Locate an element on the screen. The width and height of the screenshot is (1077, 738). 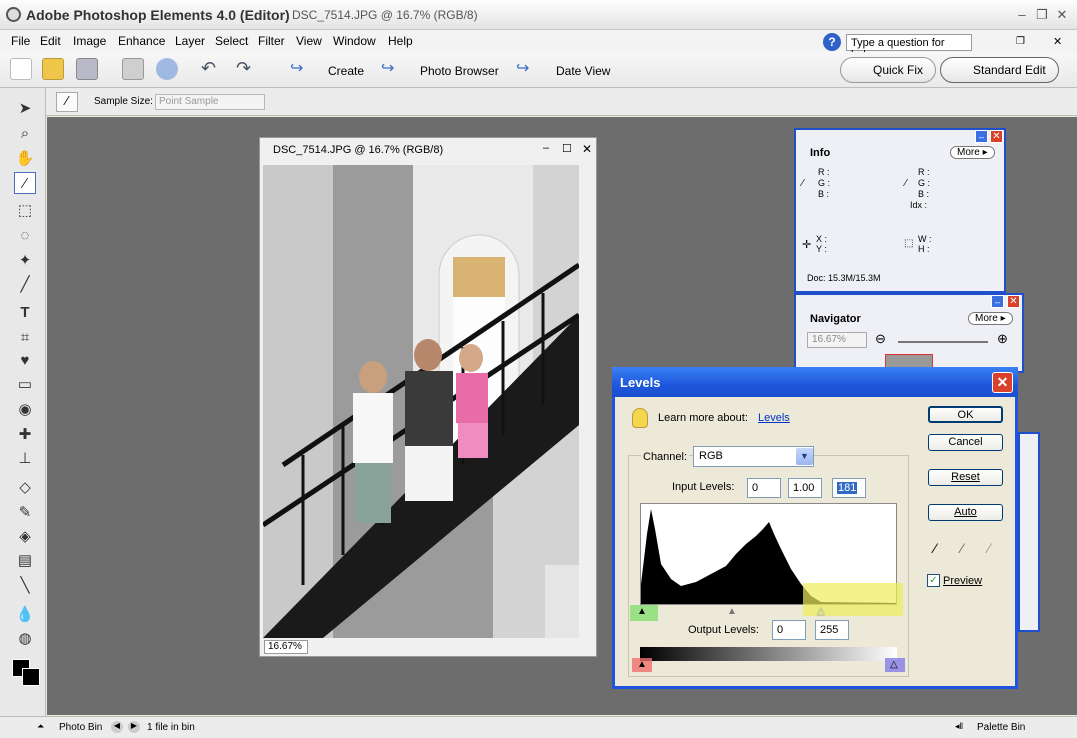
palette-bin-label: Palette Bin is located at coordinates (1001, 727).